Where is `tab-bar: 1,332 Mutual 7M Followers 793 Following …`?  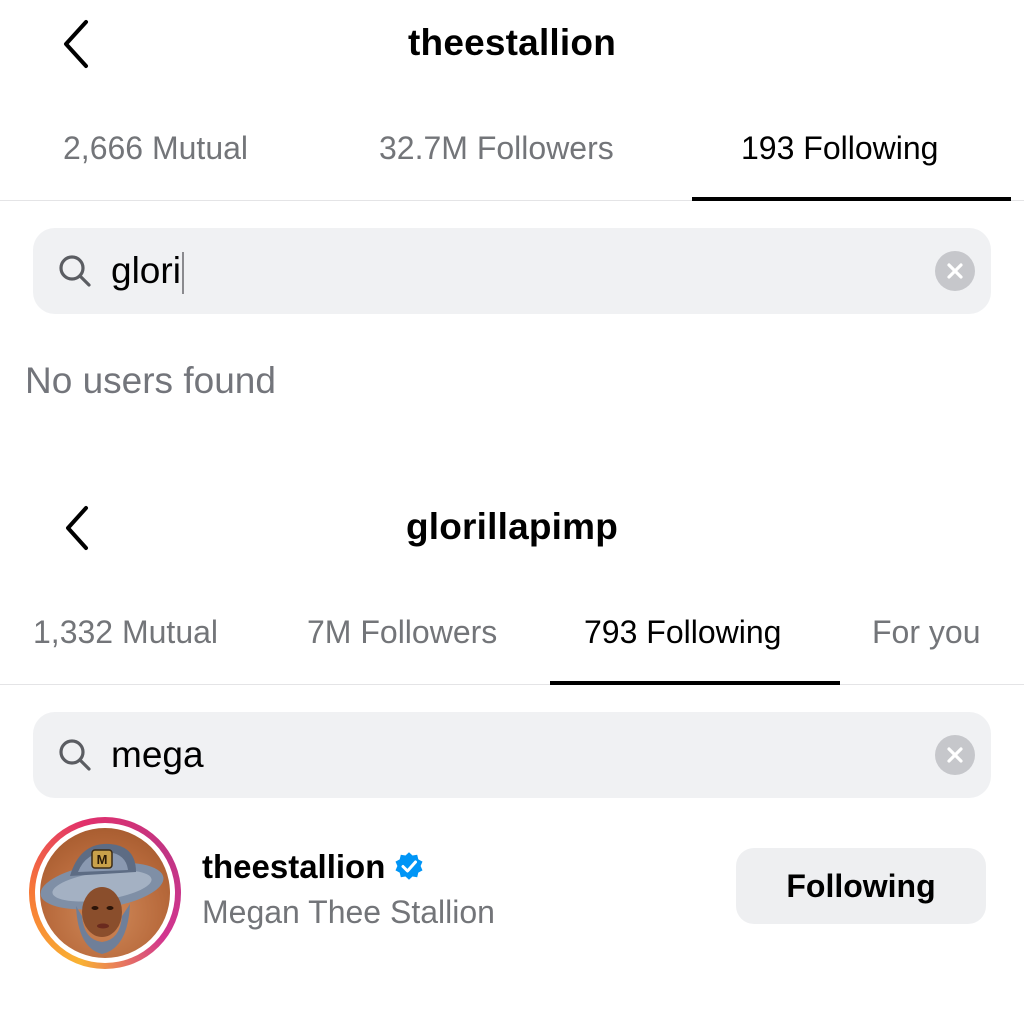 tab-bar: 1,332 Mutual 7M Followers 793 Following … is located at coordinates (512, 638).